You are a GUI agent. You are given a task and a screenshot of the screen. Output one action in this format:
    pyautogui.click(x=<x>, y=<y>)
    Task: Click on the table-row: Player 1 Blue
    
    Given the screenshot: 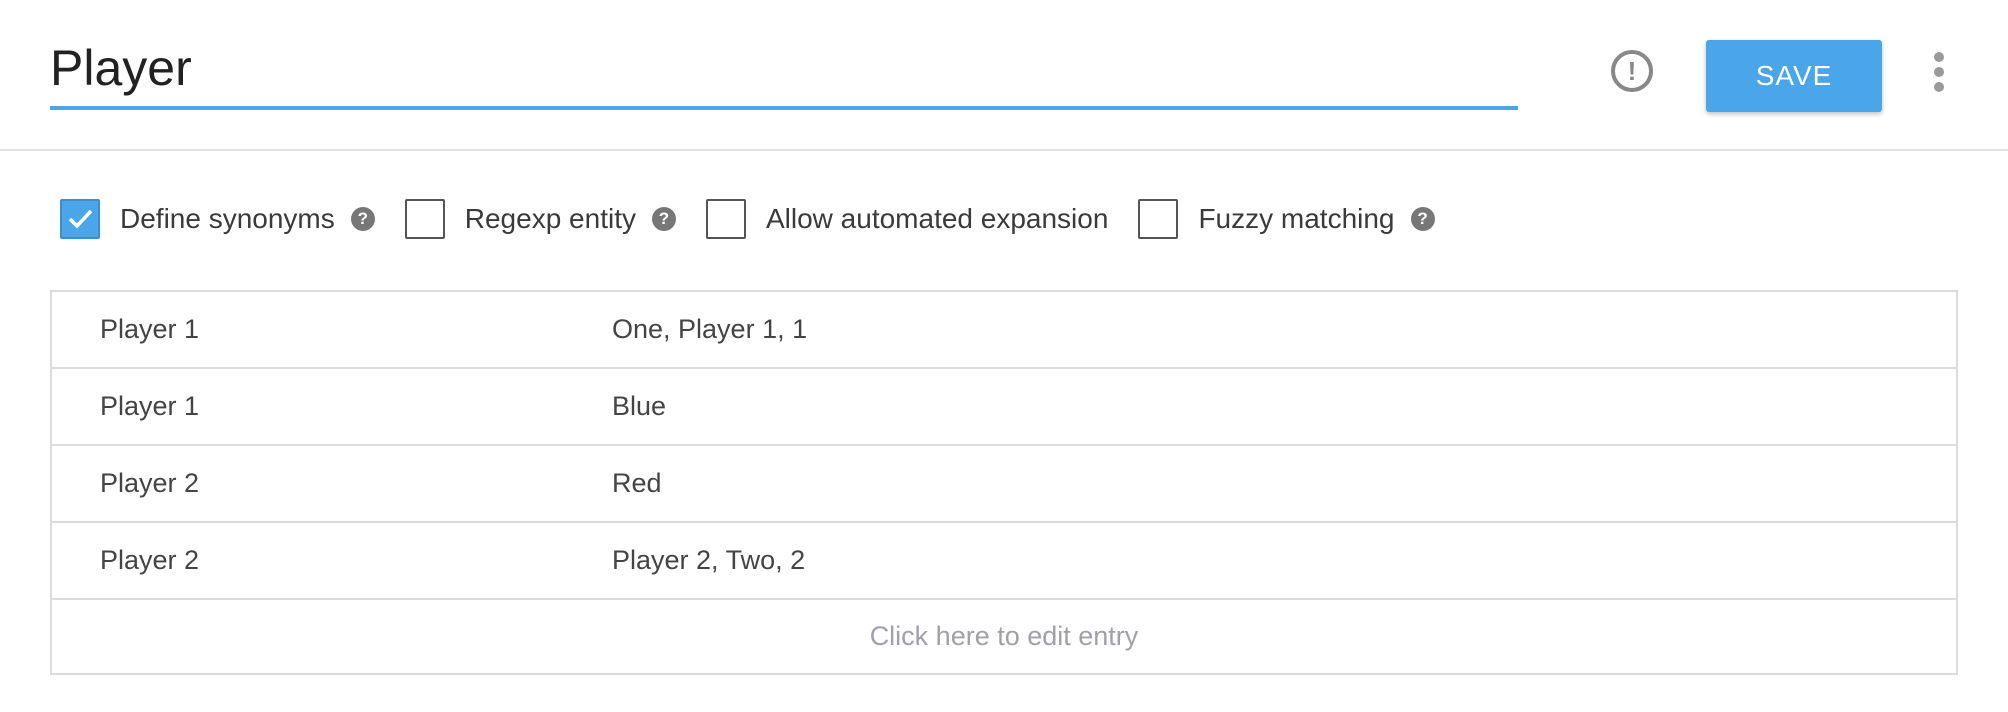 What is the action you would take?
    pyautogui.click(x=1004, y=407)
    